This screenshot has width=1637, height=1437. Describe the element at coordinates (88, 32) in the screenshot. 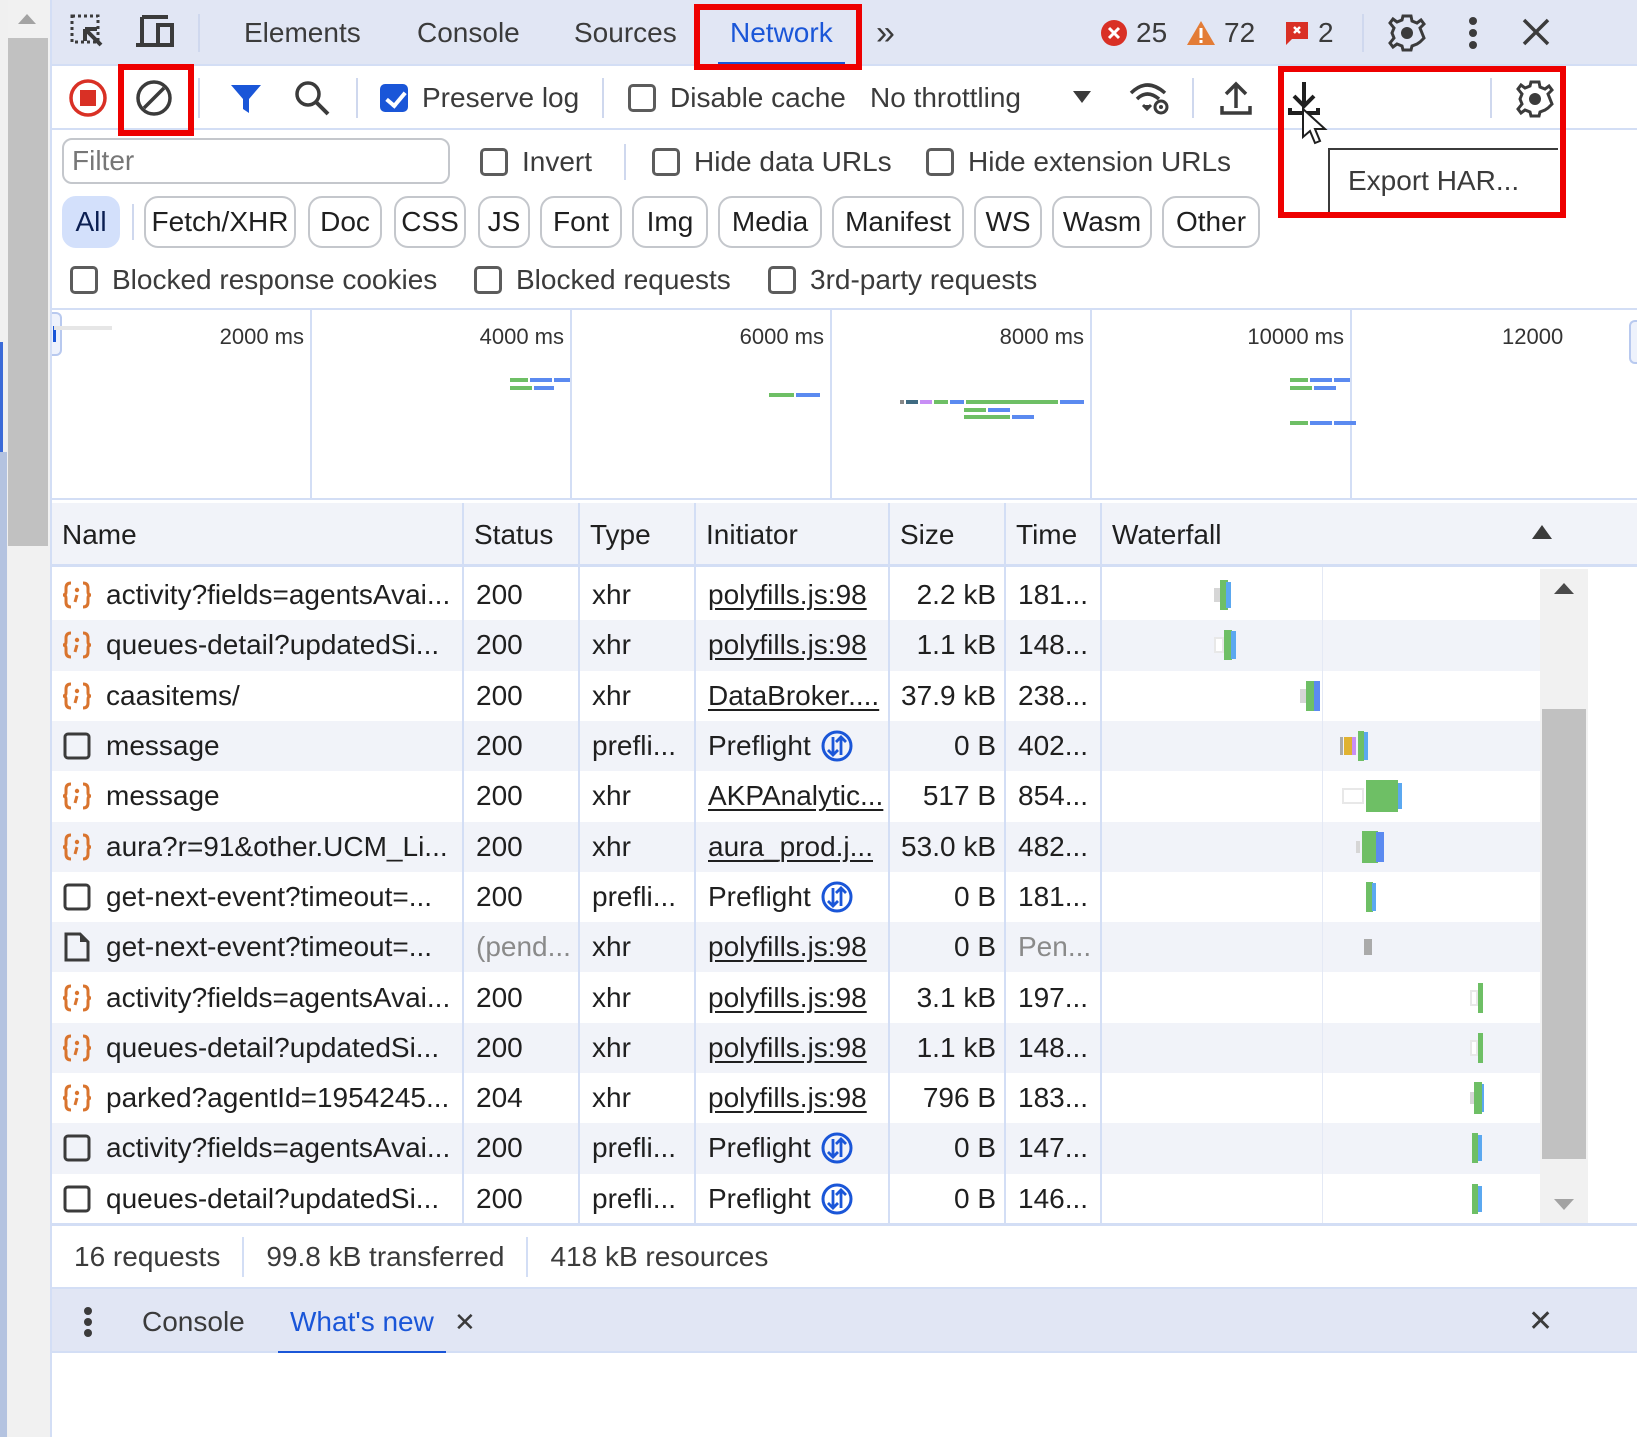

I see `inspect-element-icon` at that location.